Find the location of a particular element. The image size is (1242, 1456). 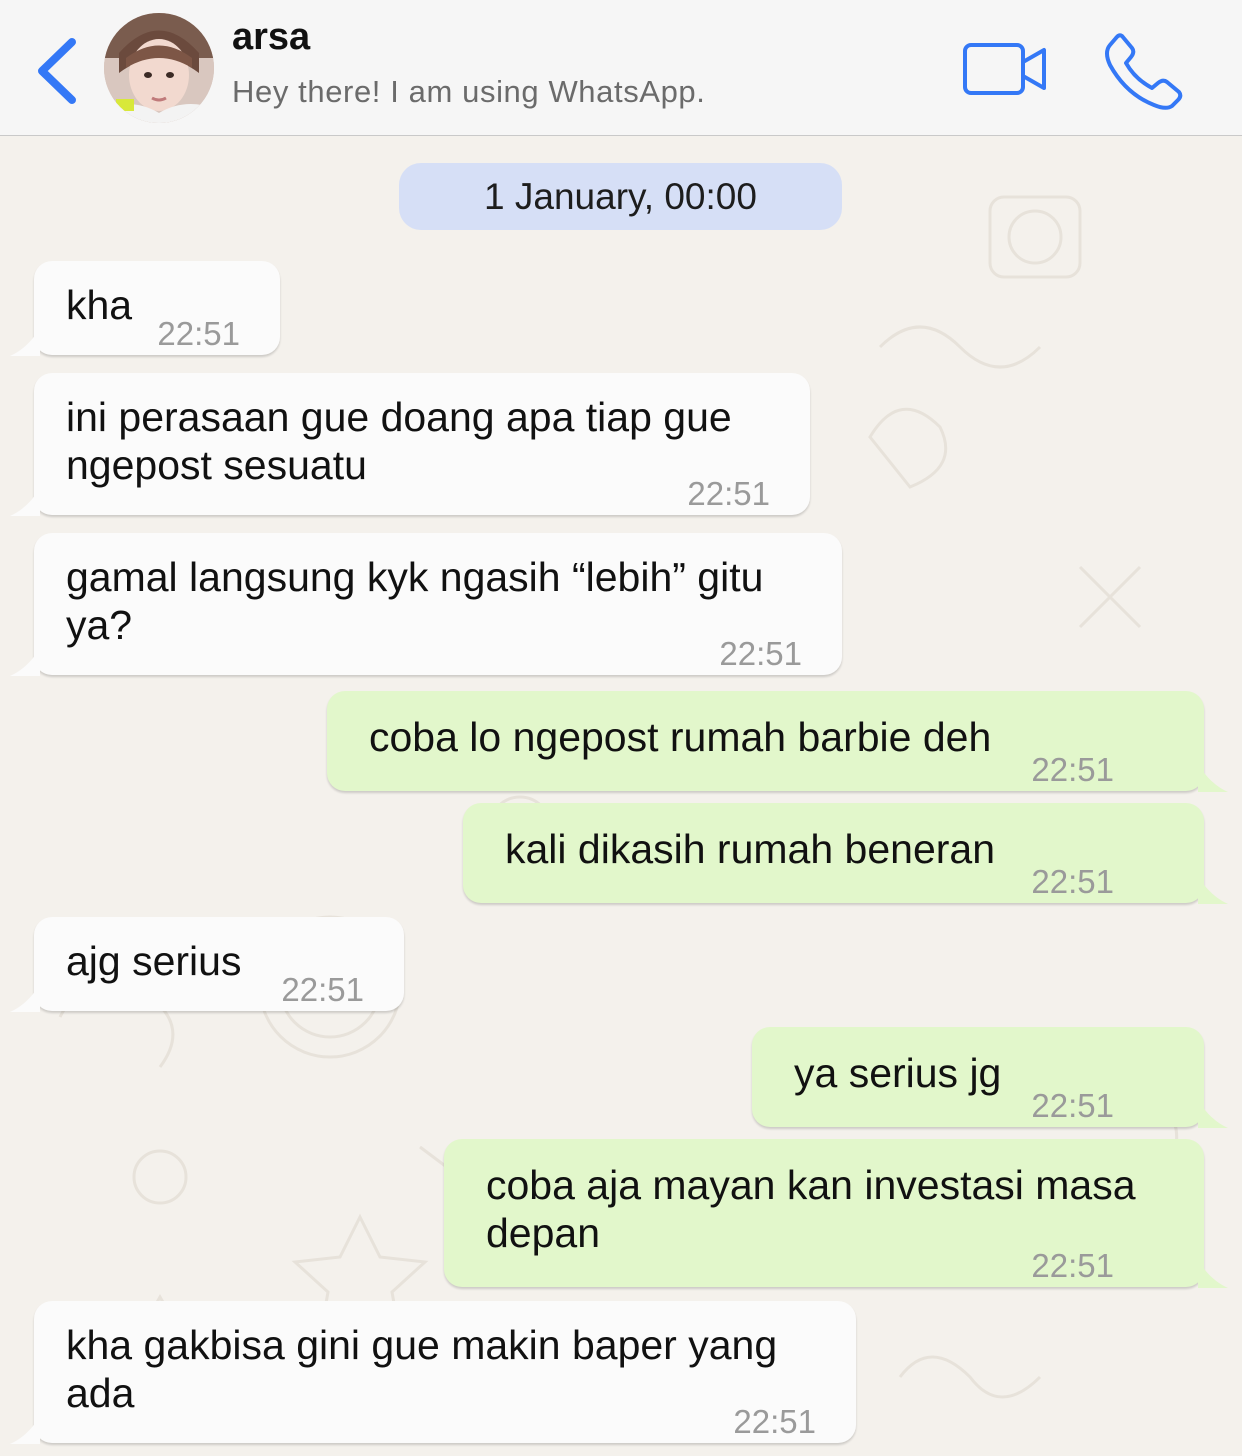

message-text: kha is located at coordinates (99, 305).